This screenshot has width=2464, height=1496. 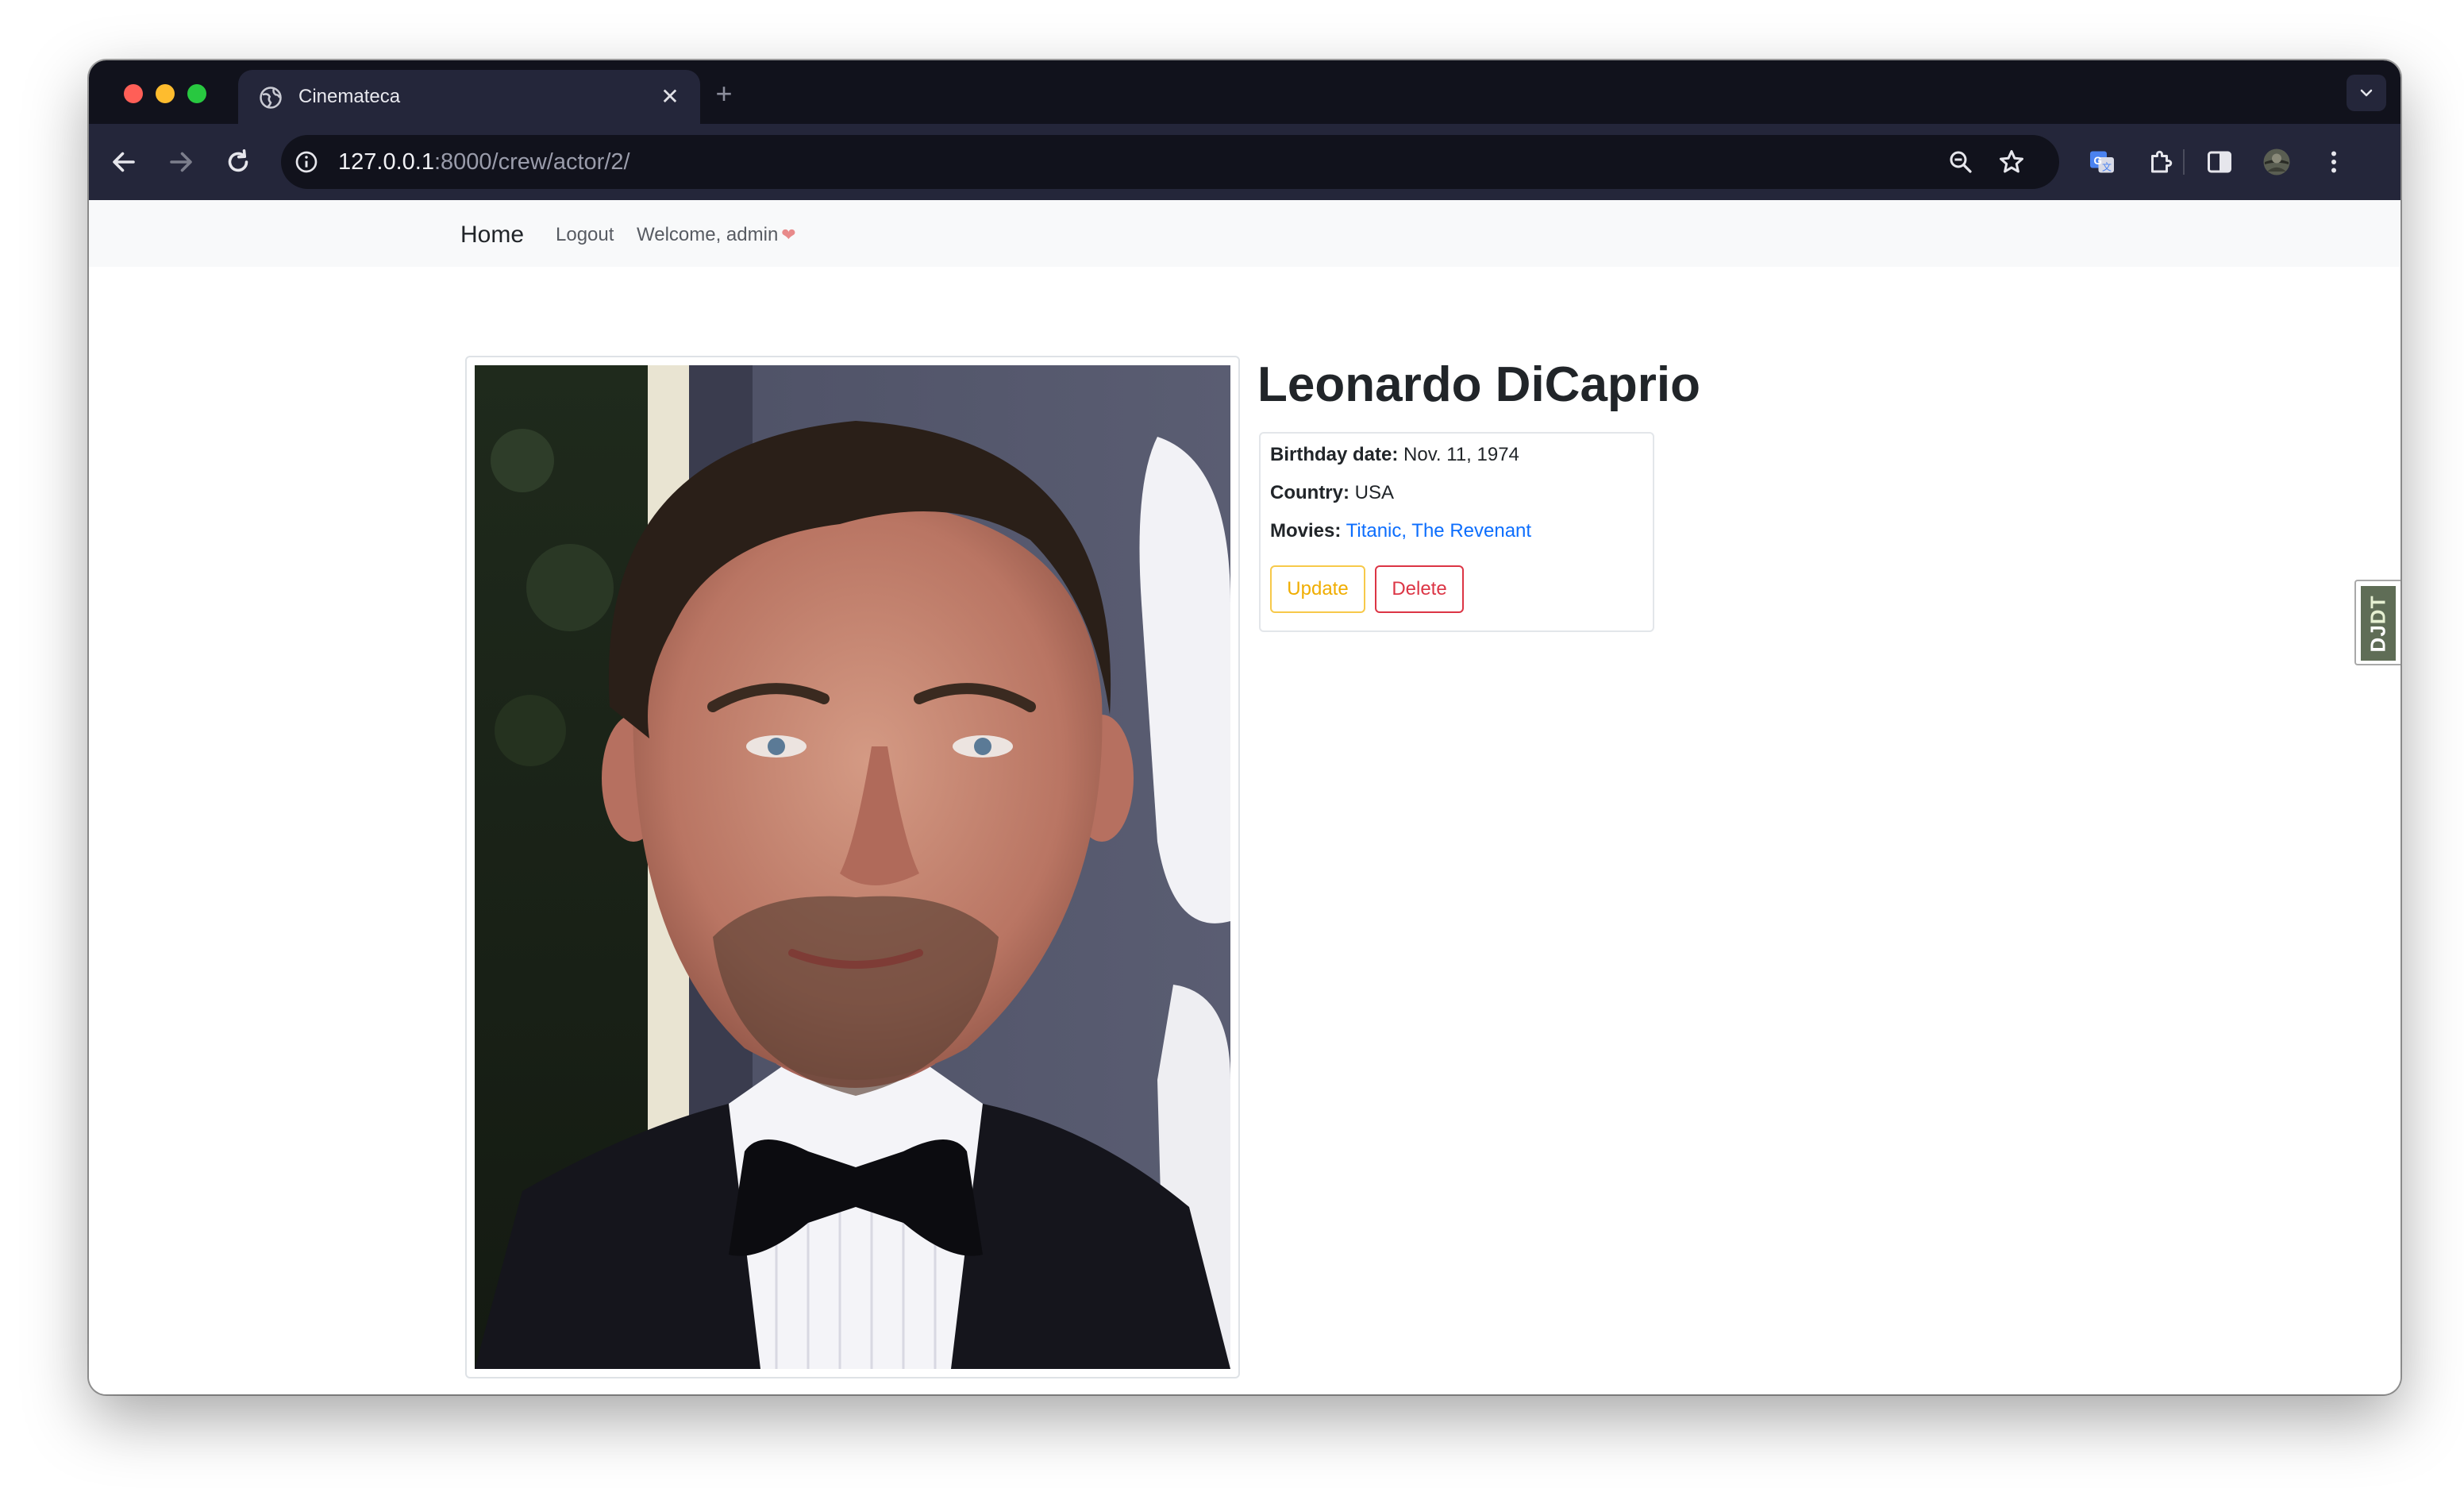 I want to click on welcome-text: Welcome, admin ❤, so click(x=716, y=235).